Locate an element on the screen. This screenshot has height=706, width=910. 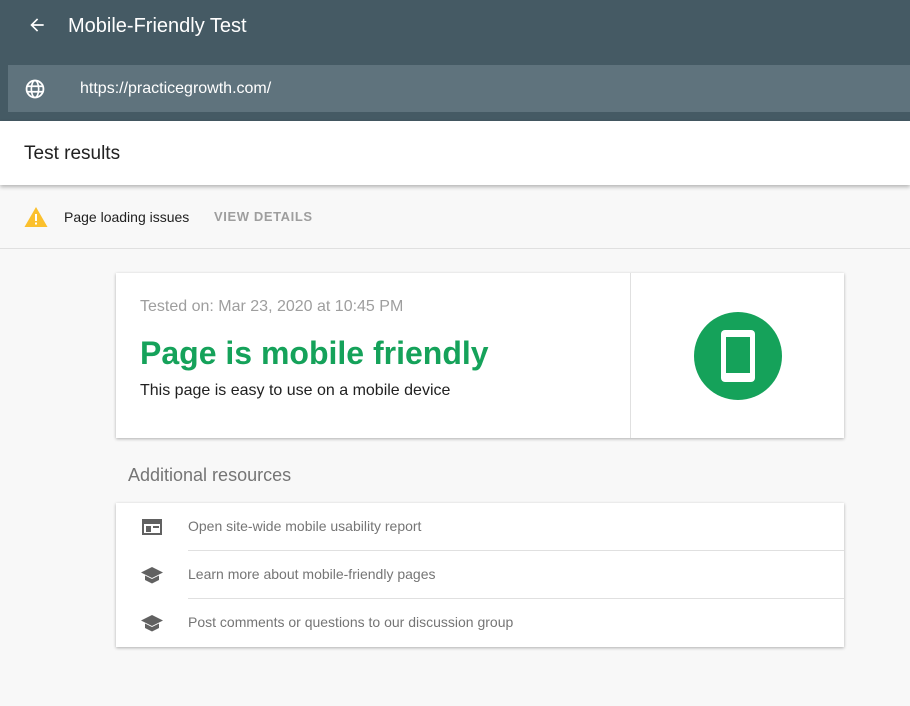
globe-icon is located at coordinates (35, 89).